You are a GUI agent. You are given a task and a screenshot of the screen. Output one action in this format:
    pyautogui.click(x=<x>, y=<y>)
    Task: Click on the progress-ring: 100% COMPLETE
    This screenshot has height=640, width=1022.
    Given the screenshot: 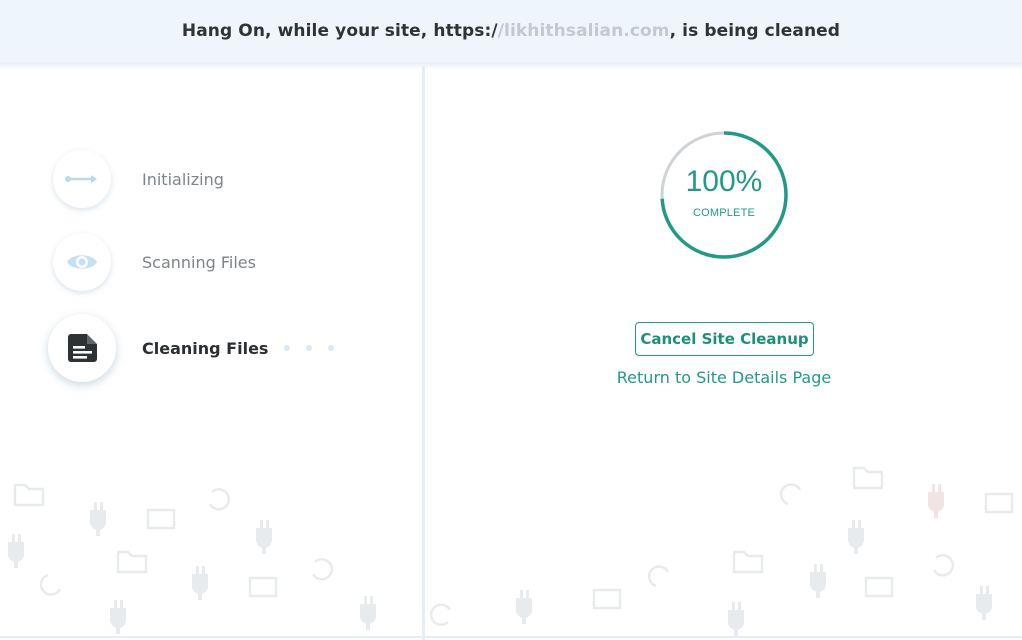 What is the action you would take?
    pyautogui.click(x=724, y=195)
    